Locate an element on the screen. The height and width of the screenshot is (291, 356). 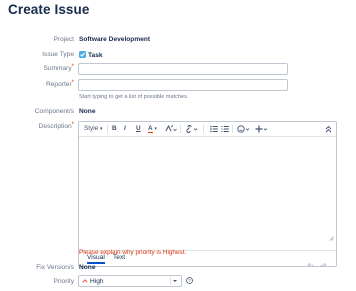
priority-select: High is located at coordinates (130, 281).